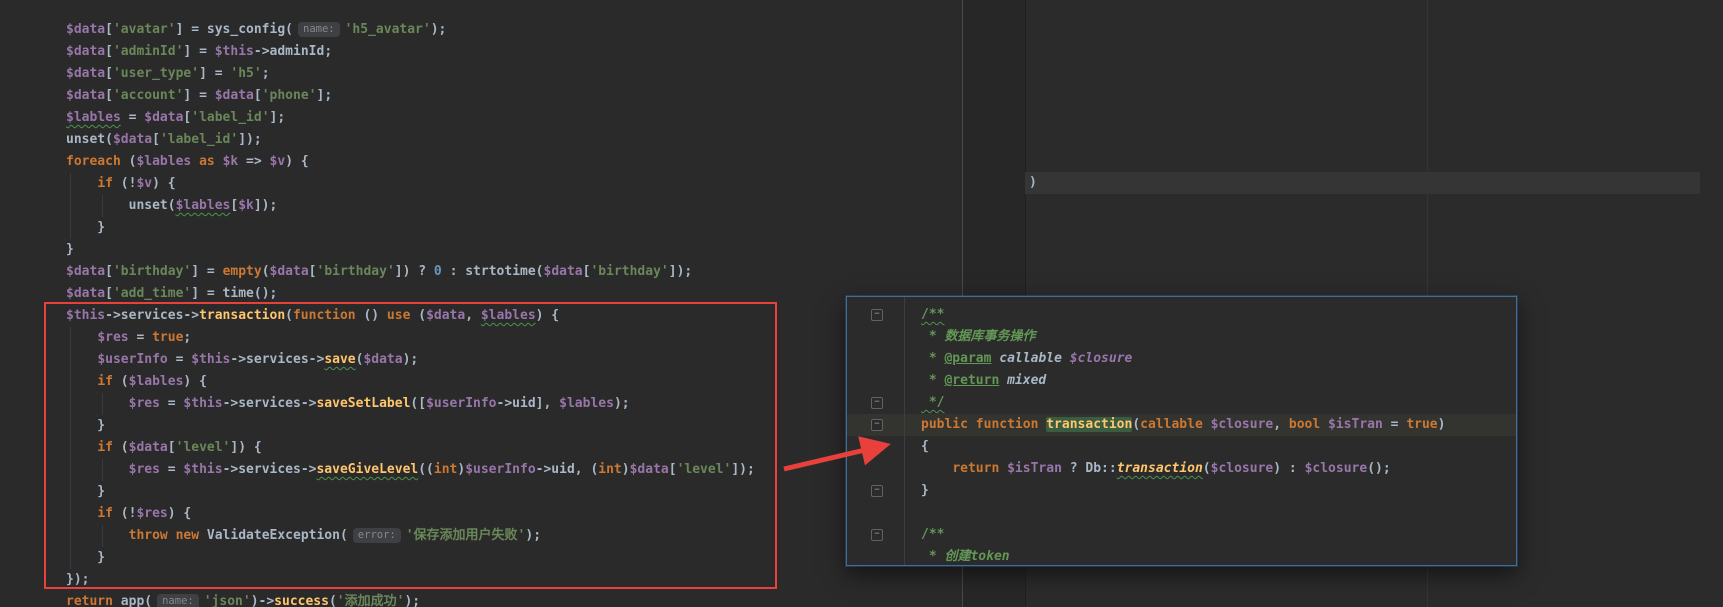 This screenshot has height=607, width=1723. I want to click on code-line: * @param callable $closure, so click(1218, 359).